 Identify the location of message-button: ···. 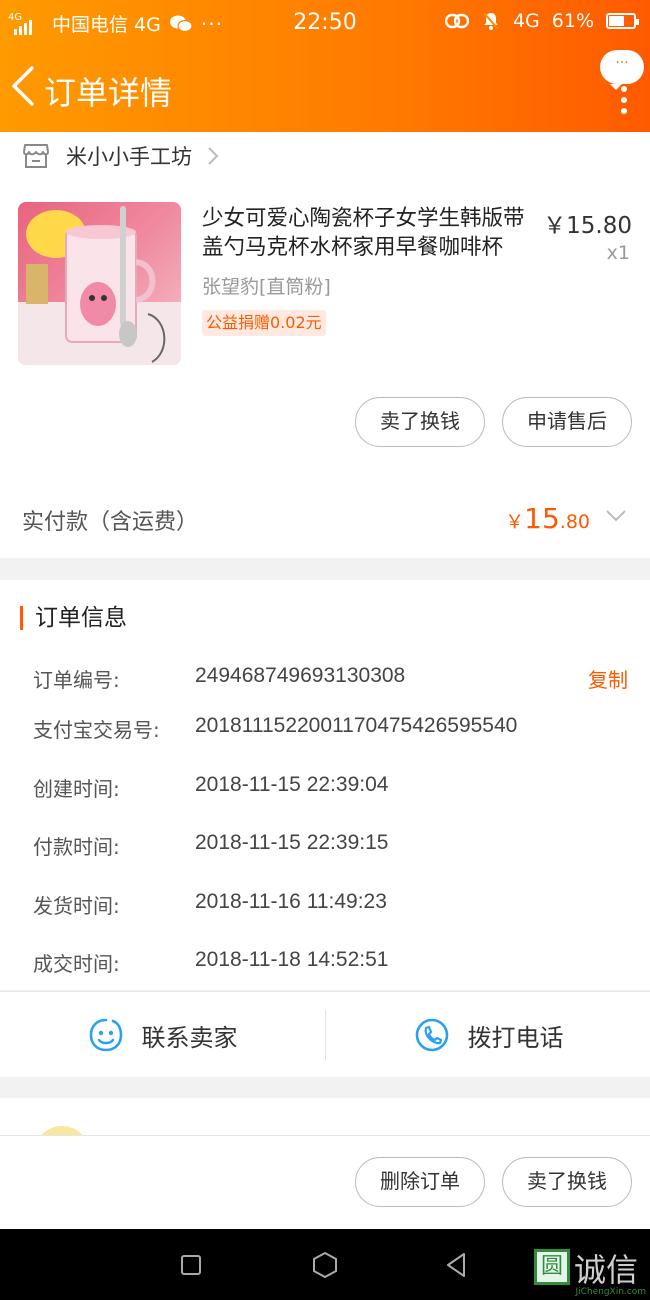
(622, 70).